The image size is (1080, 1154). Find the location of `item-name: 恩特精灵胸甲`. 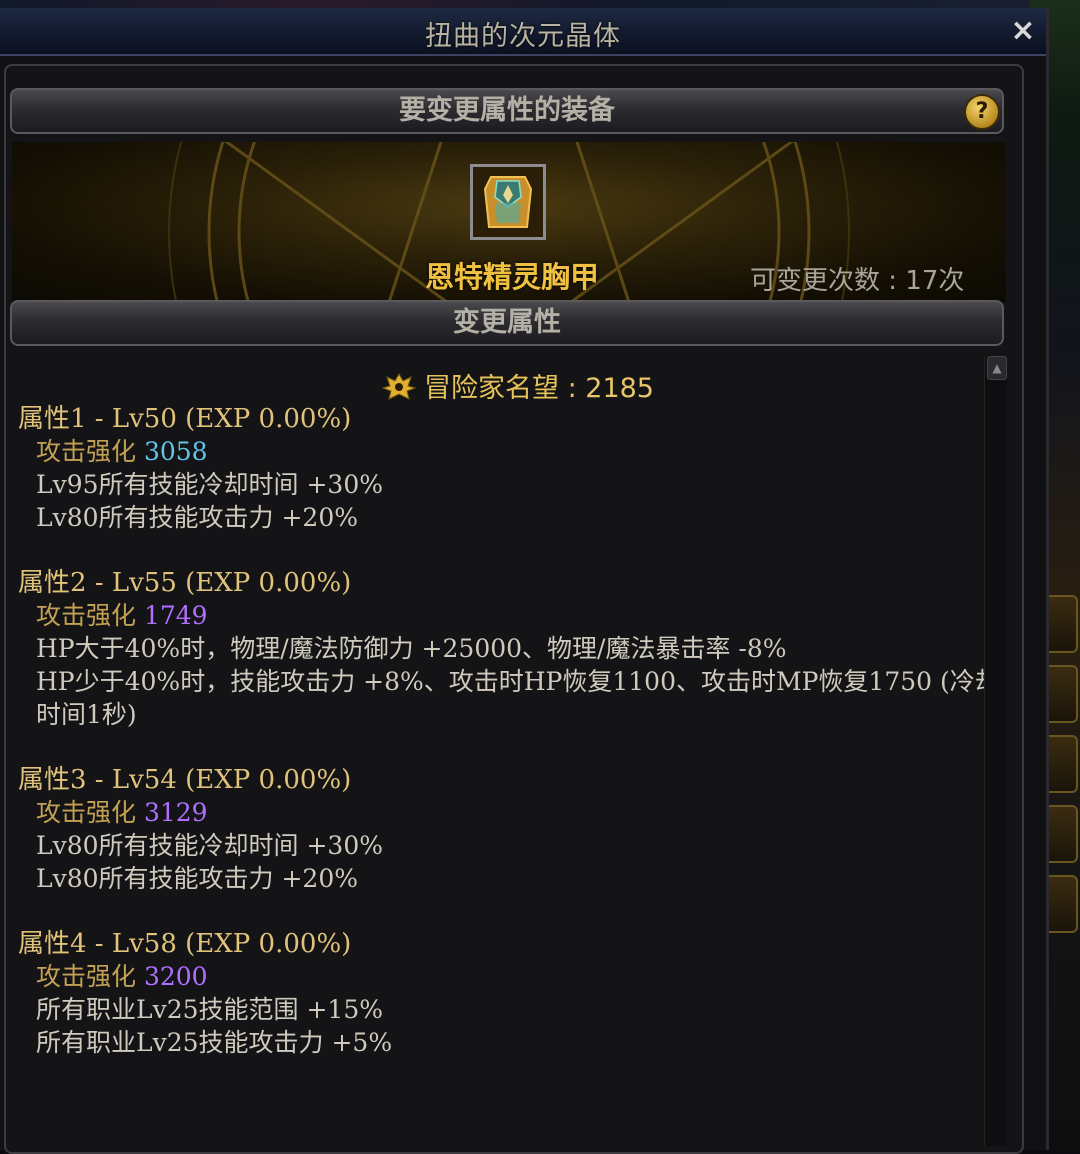

item-name: 恩特精灵胸甲 is located at coordinates (511, 277).